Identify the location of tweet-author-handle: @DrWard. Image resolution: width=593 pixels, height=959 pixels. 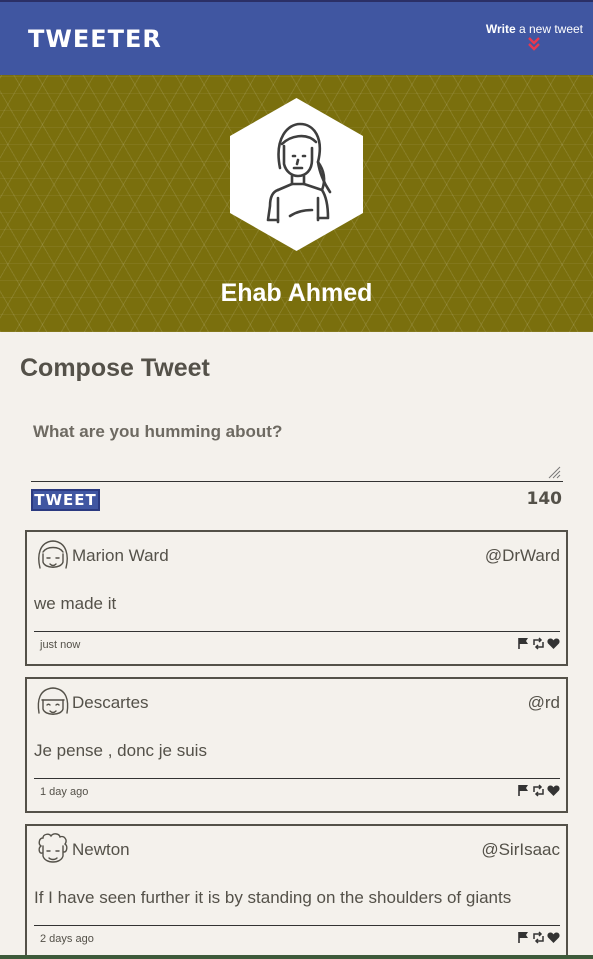
(522, 556).